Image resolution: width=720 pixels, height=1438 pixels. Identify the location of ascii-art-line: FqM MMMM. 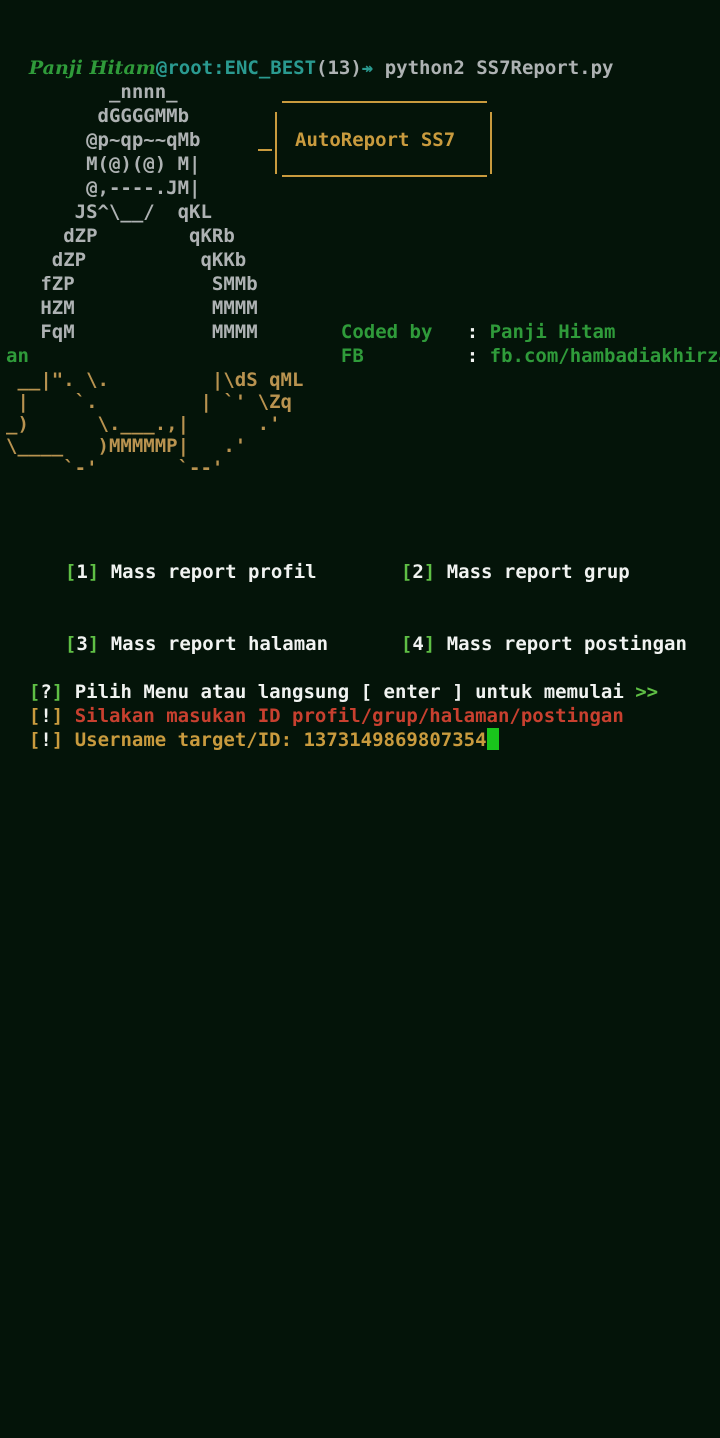
(132, 332).